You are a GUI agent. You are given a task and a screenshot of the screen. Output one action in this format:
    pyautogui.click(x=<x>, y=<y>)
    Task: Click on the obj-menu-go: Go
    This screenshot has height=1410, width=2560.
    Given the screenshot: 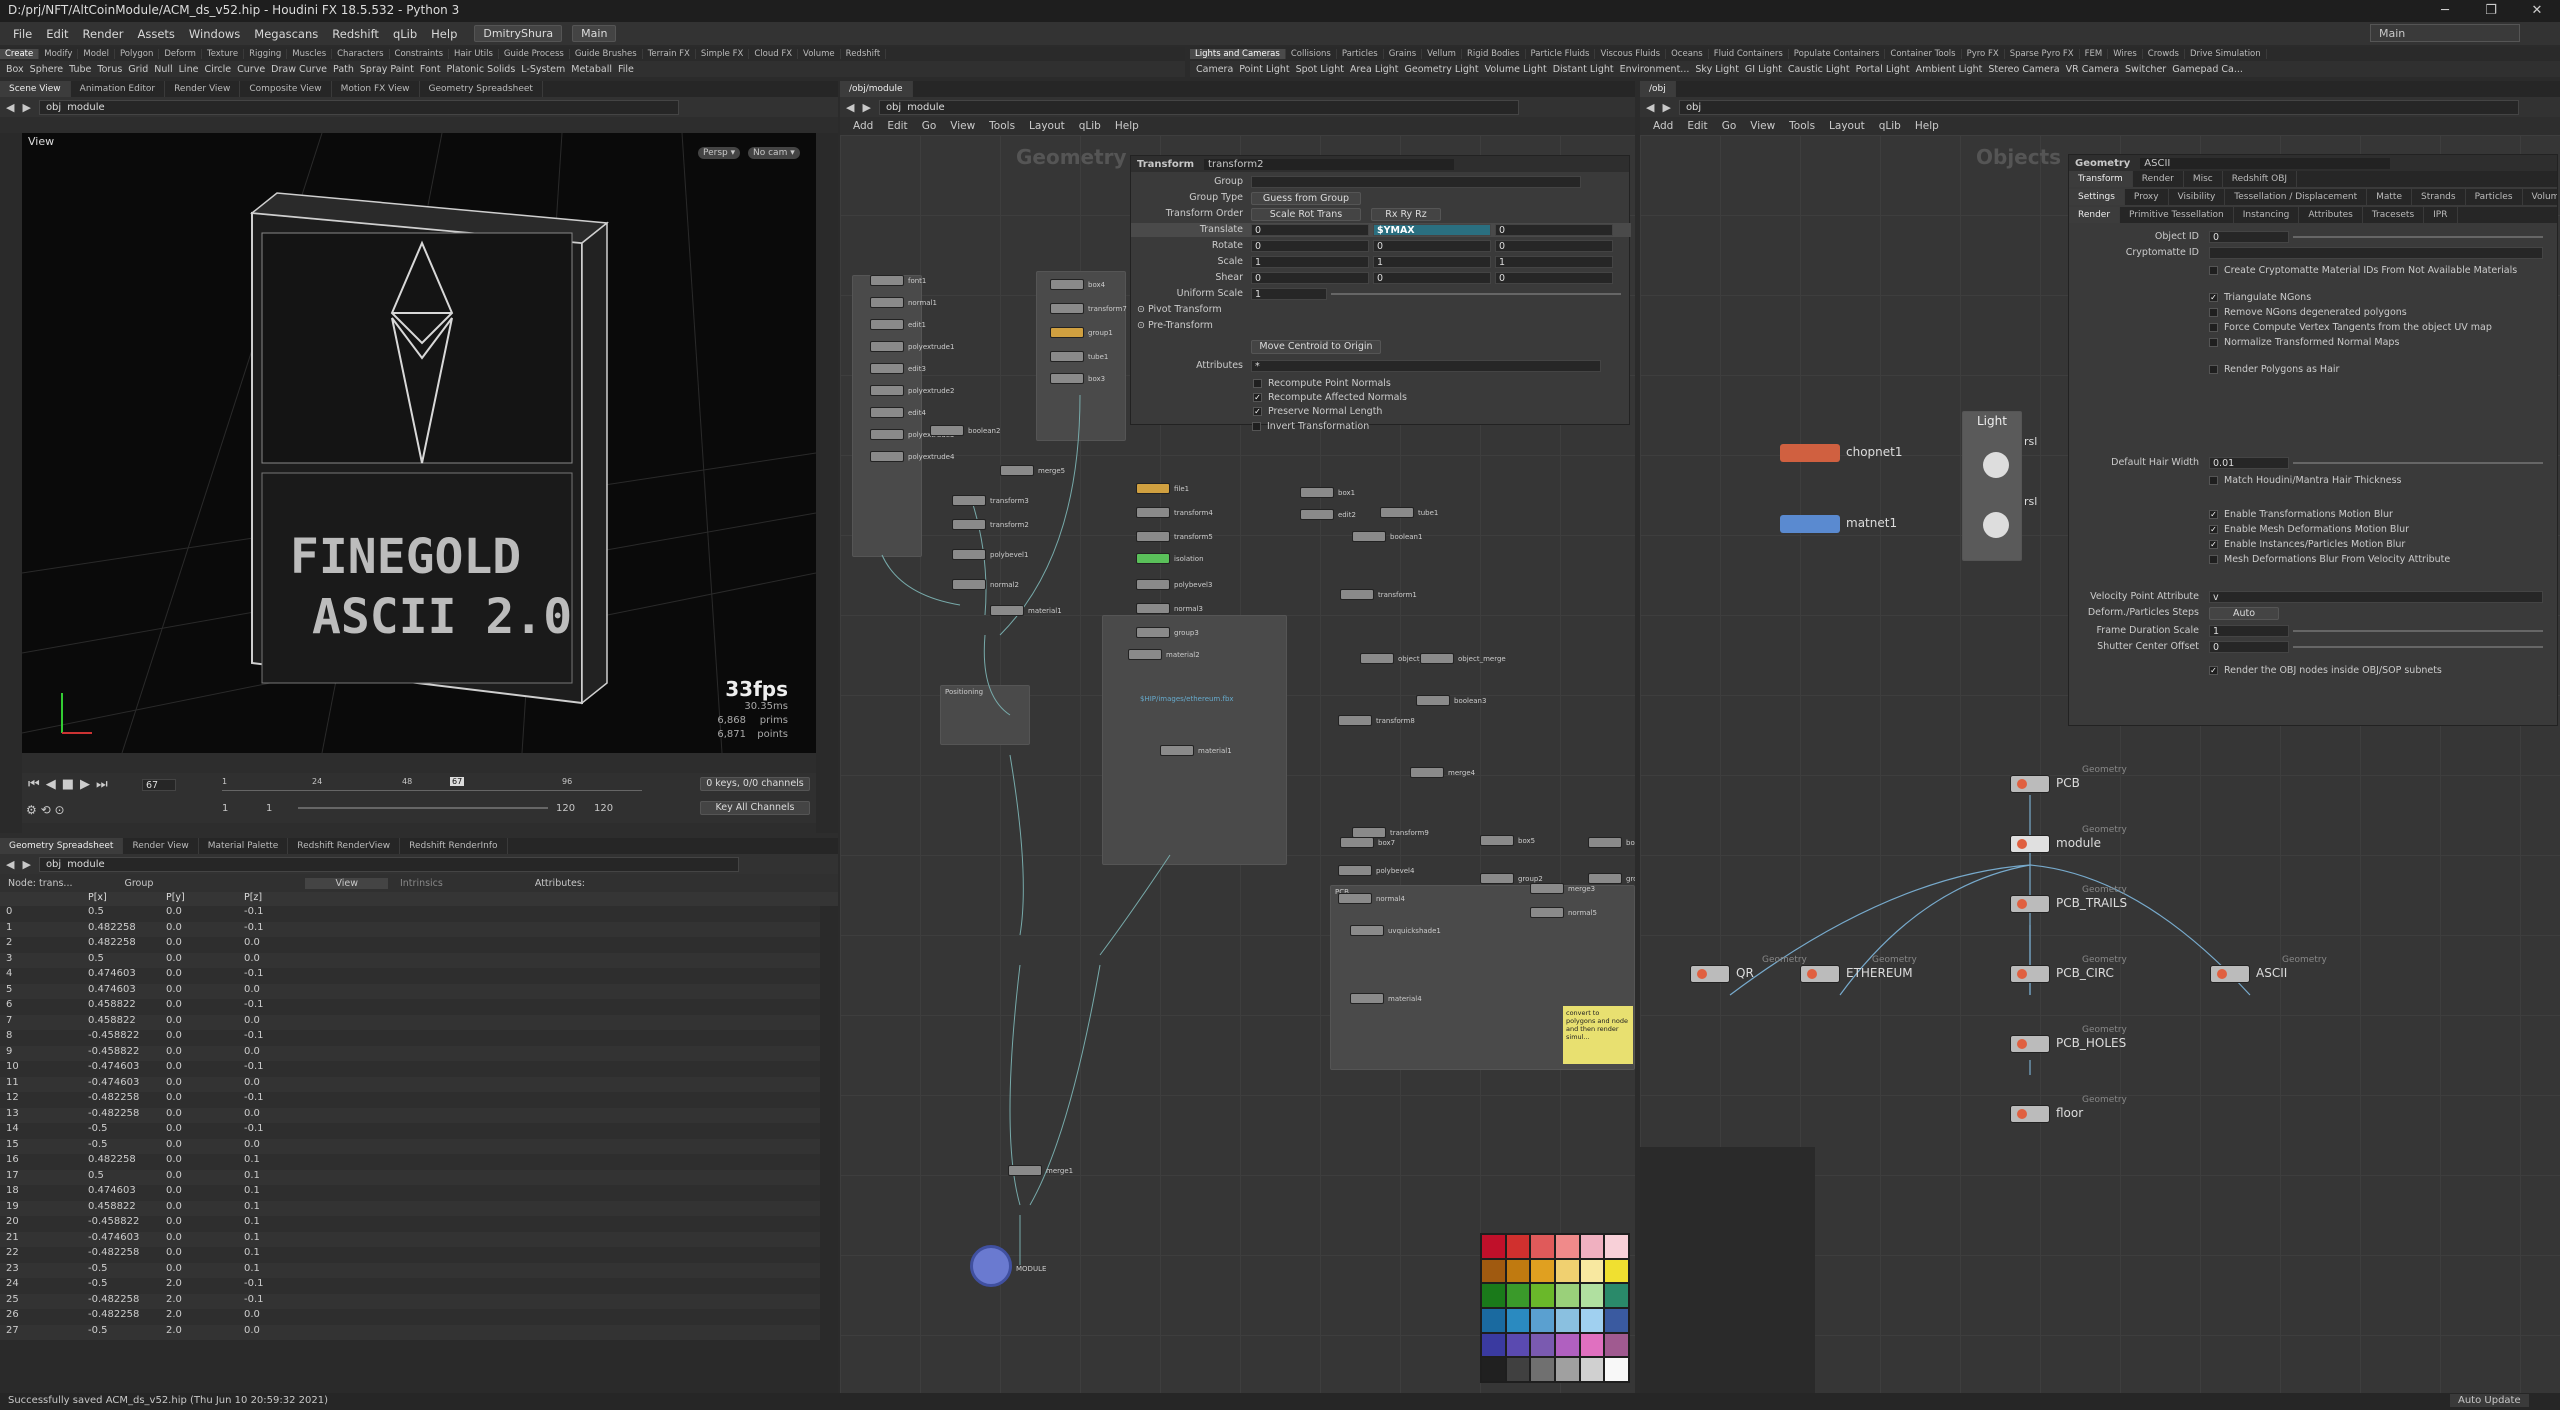 What is the action you would take?
    pyautogui.click(x=1729, y=126)
    